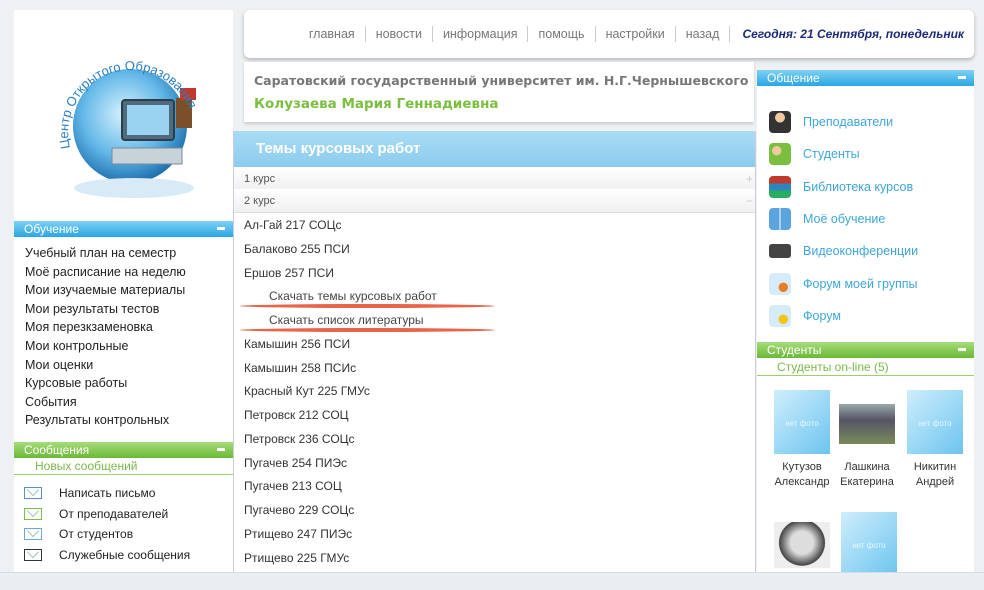 The height and width of the screenshot is (590, 984). Describe the element at coordinates (376, 104) in the screenshot. I see `user-name: Колузаева Мария Геннадиевна` at that location.